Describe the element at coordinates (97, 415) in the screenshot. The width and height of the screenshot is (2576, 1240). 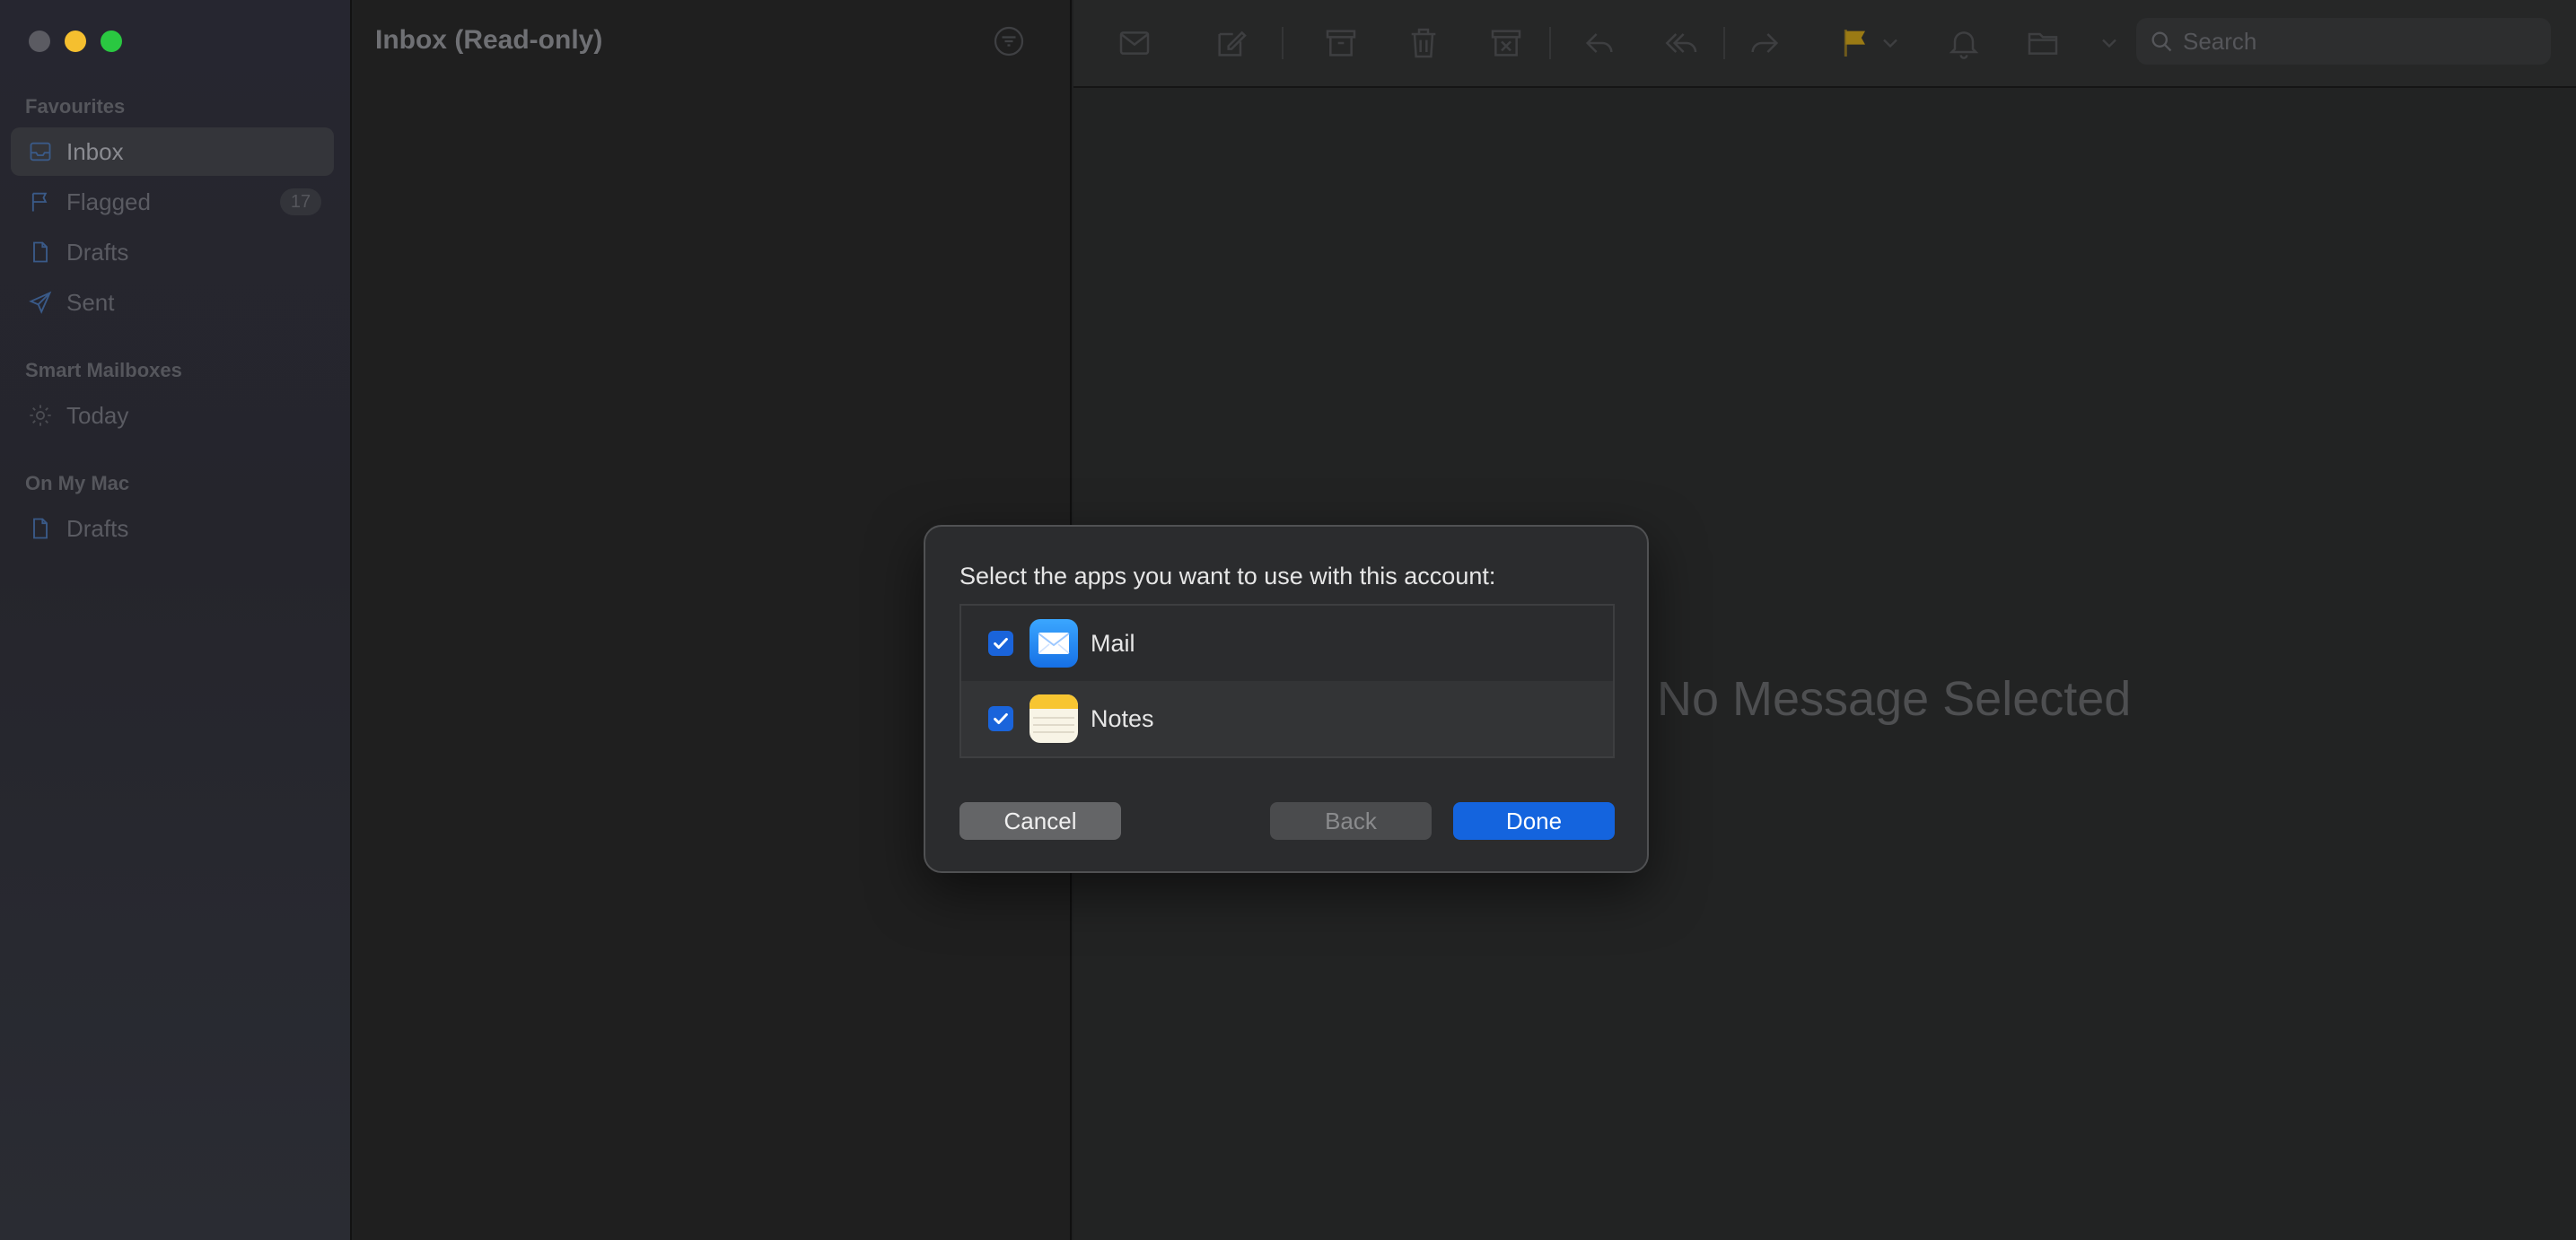
I see `sidebar-item-label: Today` at that location.